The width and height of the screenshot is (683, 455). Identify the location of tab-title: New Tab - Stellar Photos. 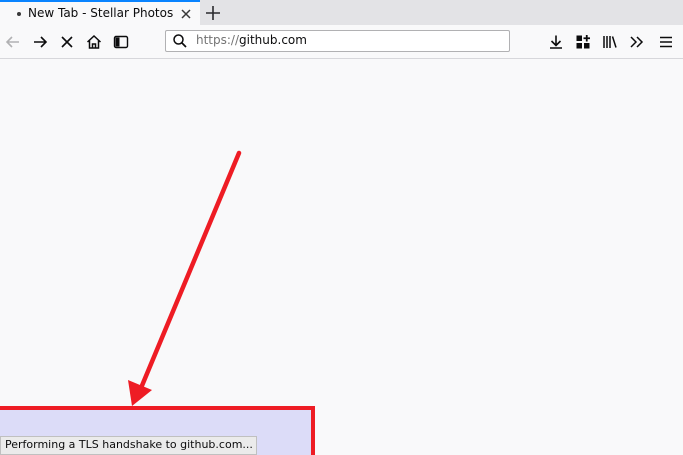
(101, 13).